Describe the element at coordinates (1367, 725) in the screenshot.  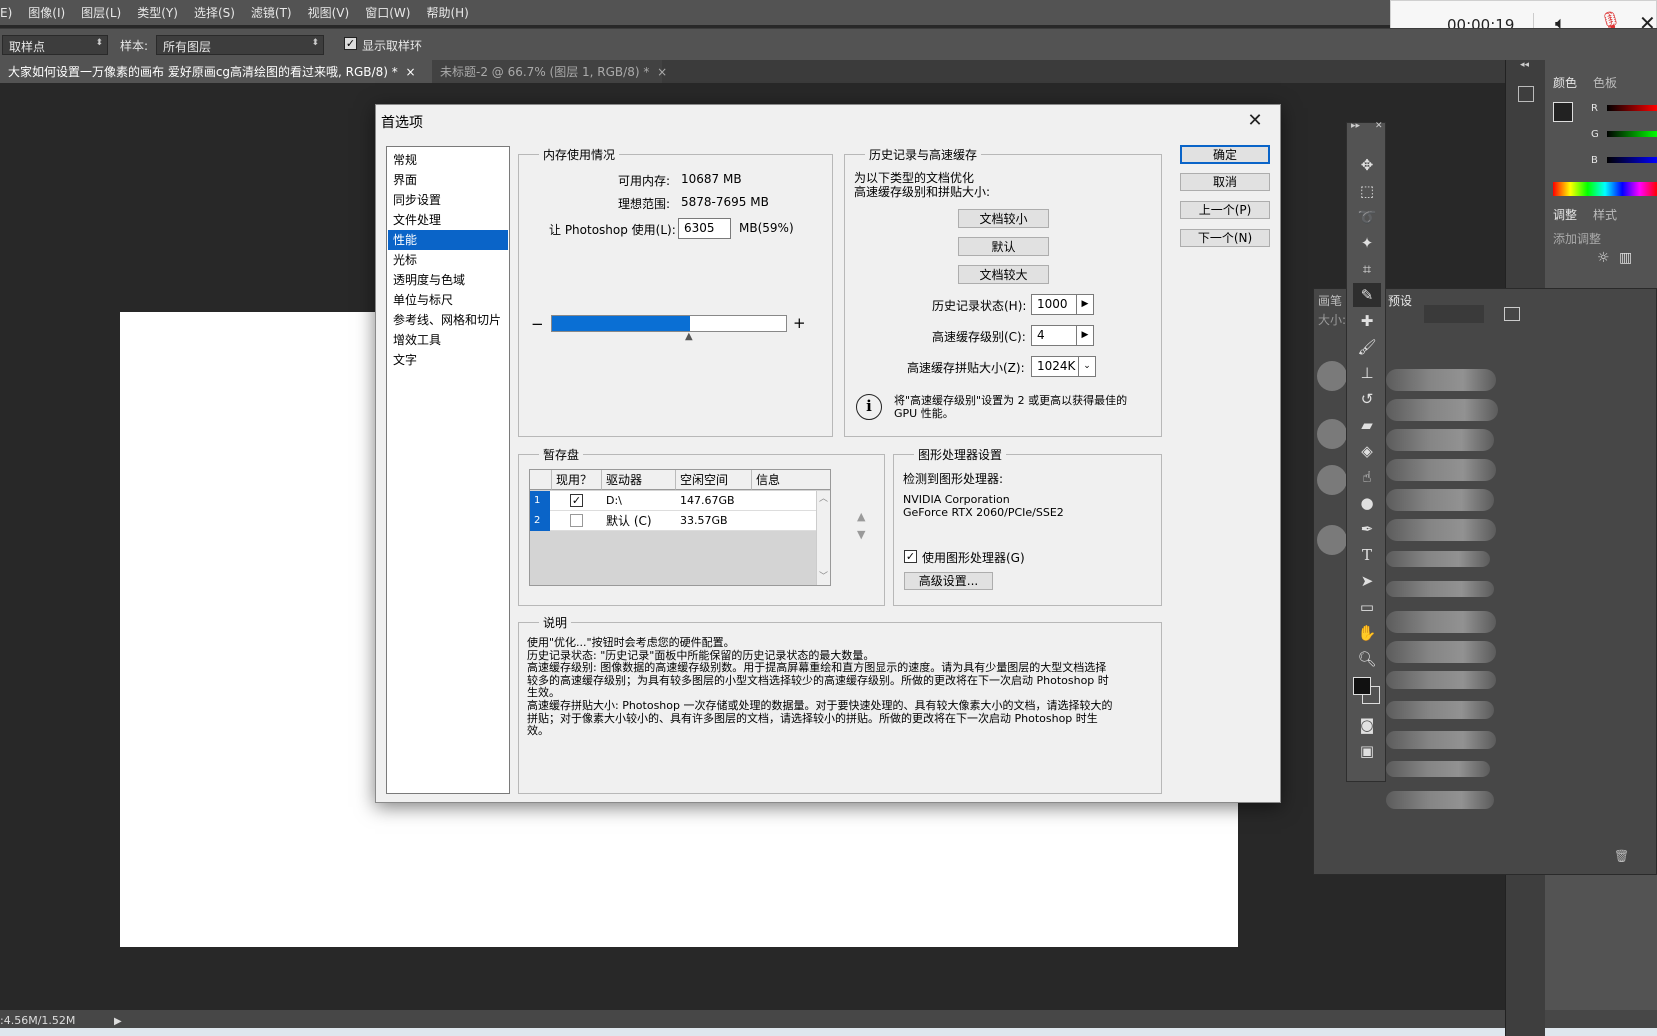
I see `quick-mask-icon: ◙` at that location.